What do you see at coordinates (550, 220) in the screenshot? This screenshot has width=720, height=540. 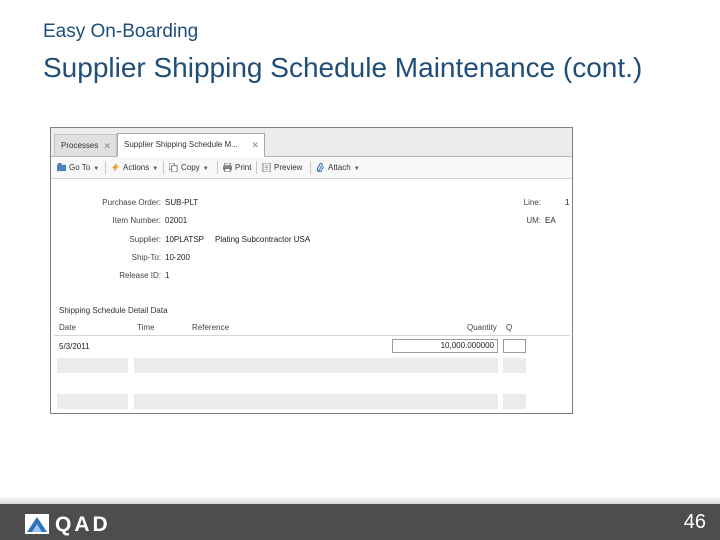 I see `um-value: EA` at bounding box center [550, 220].